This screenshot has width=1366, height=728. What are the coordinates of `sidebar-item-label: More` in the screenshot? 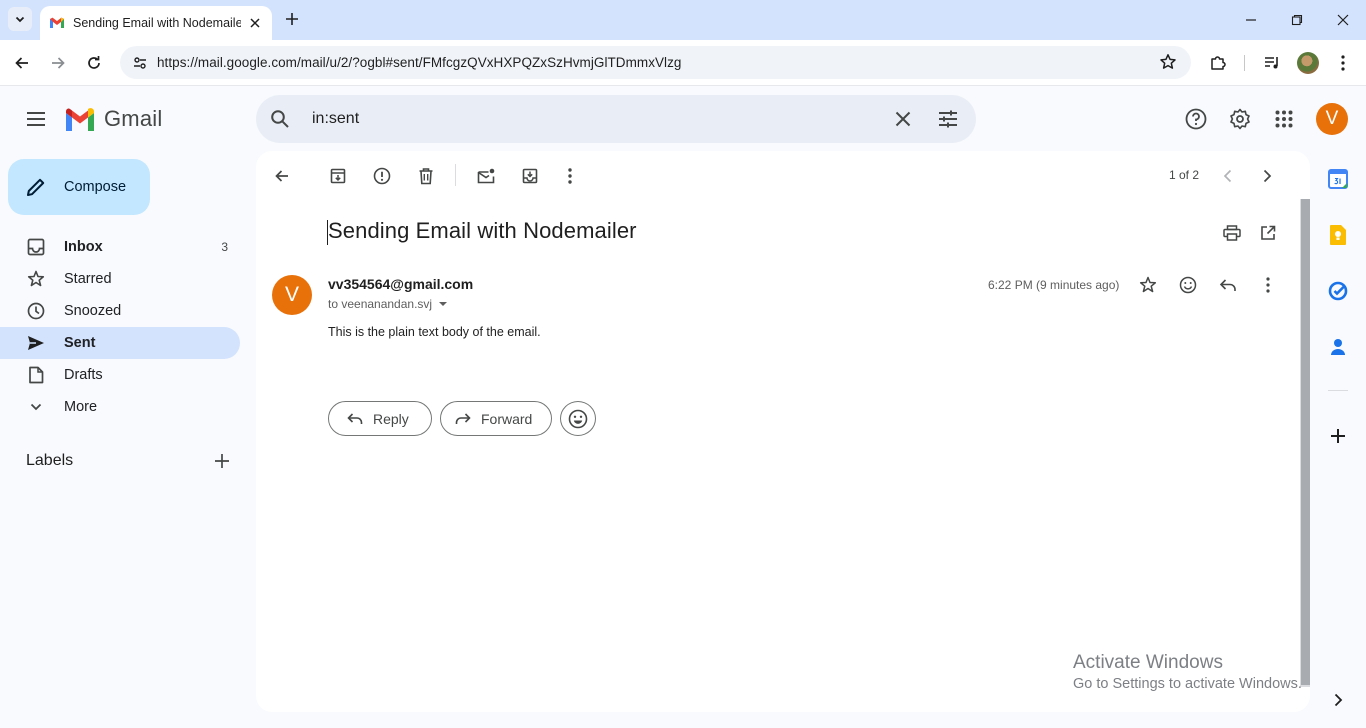 It's located at (81, 407).